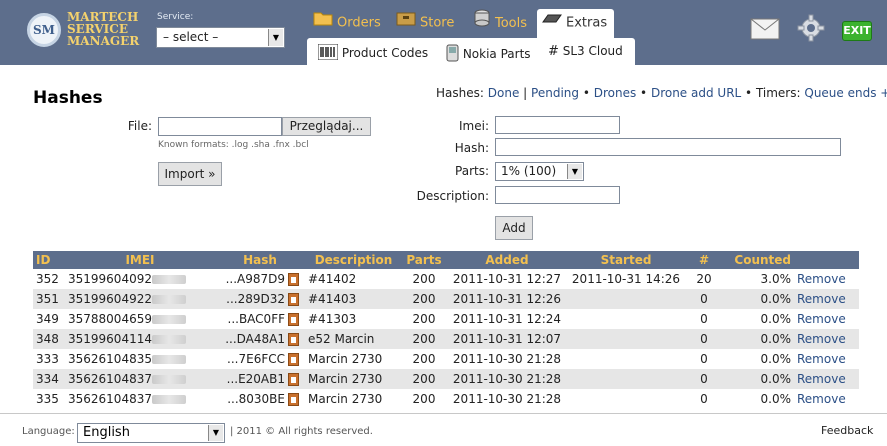 Image resolution: width=887 pixels, height=446 pixels. What do you see at coordinates (759, 260) in the screenshot?
I see `col-counted: Counted` at bounding box center [759, 260].